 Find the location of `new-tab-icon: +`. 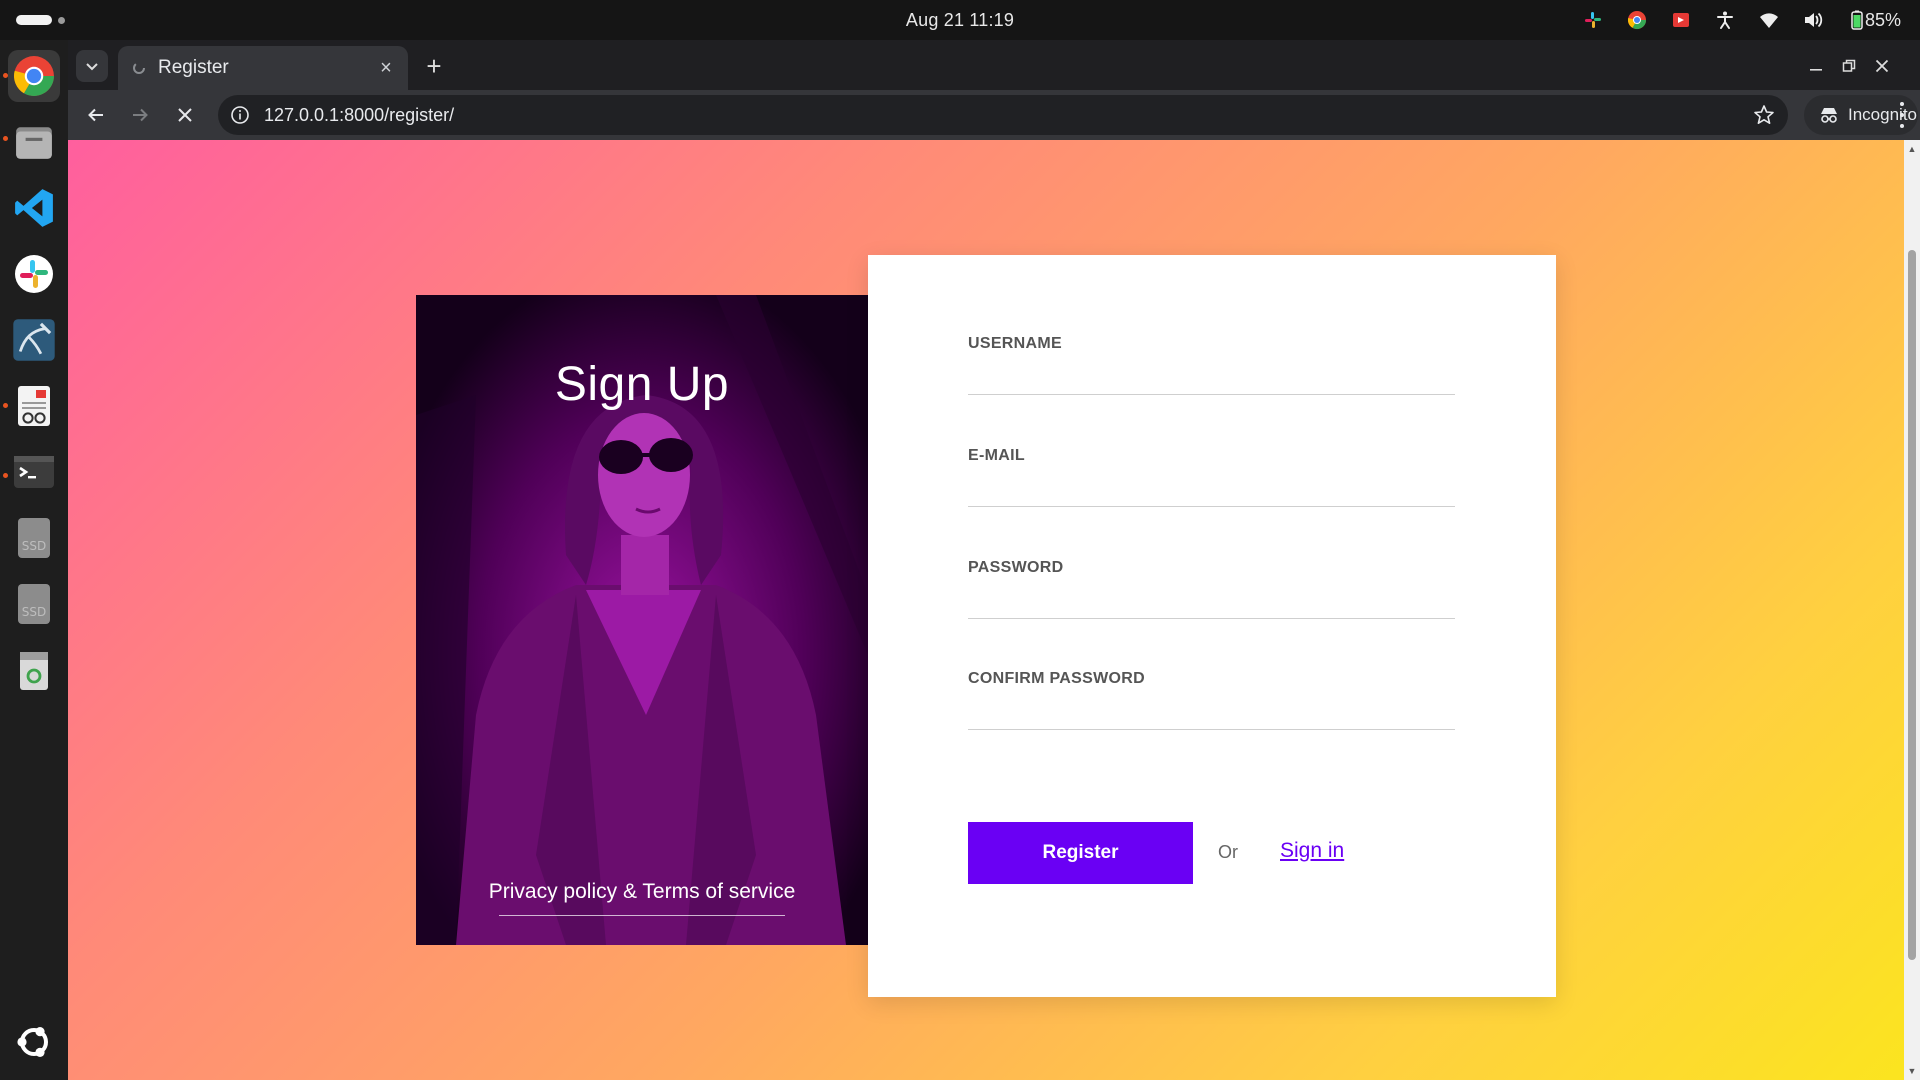

new-tab-icon: + is located at coordinates (434, 66).